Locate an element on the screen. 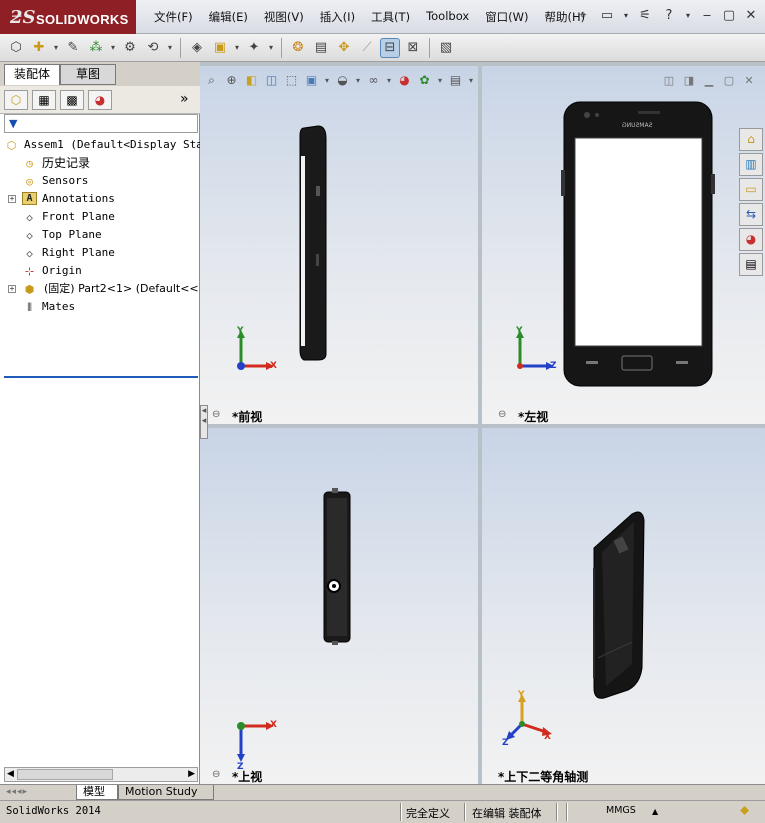  tree-item-origin: ⊹ Origin is located at coordinates (100, 271).